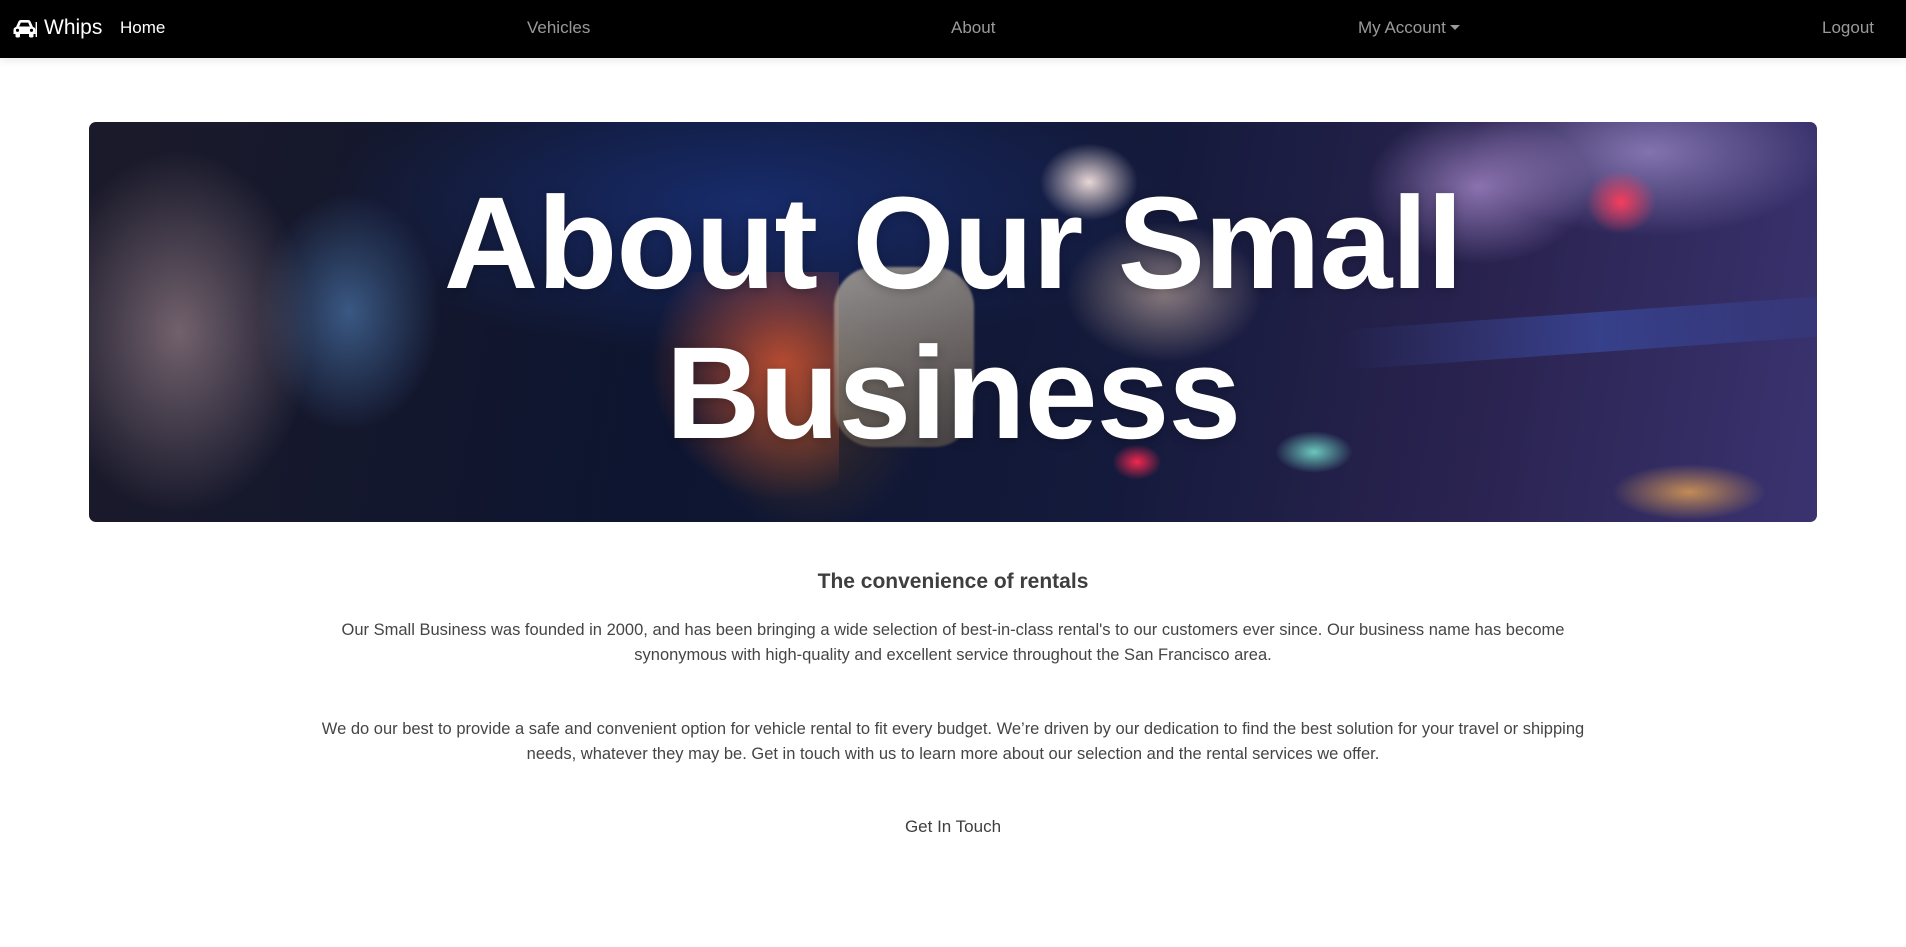  What do you see at coordinates (953, 242) in the screenshot?
I see `hero-title-line1: About Our Small` at bounding box center [953, 242].